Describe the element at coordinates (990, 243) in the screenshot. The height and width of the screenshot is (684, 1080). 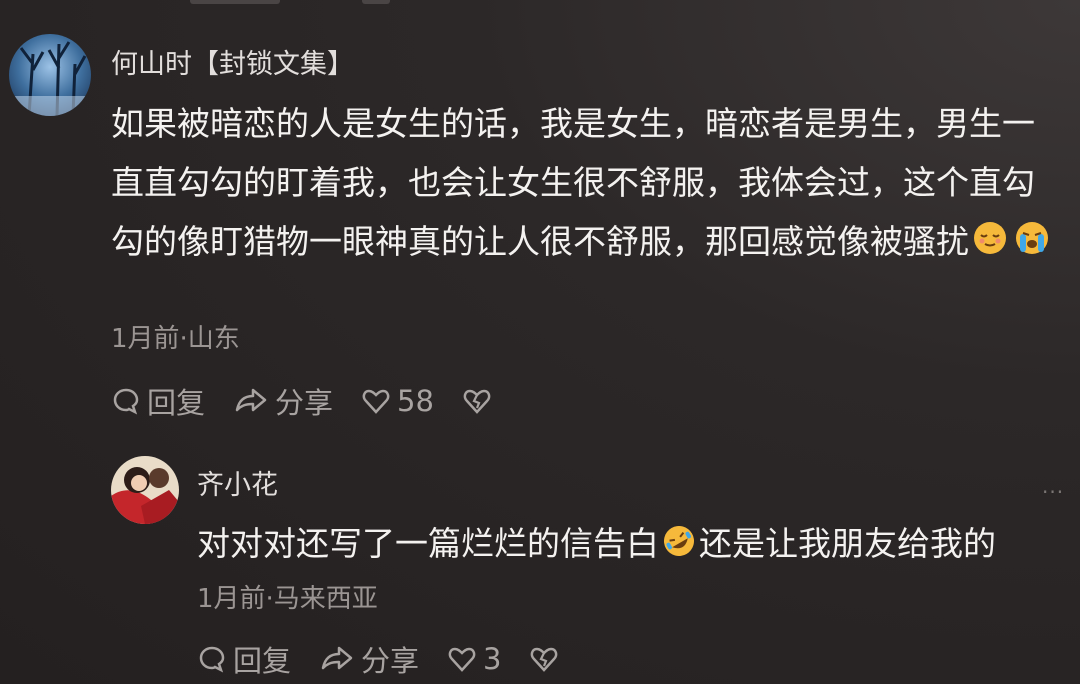
I see `relieved-face-emoji` at that location.